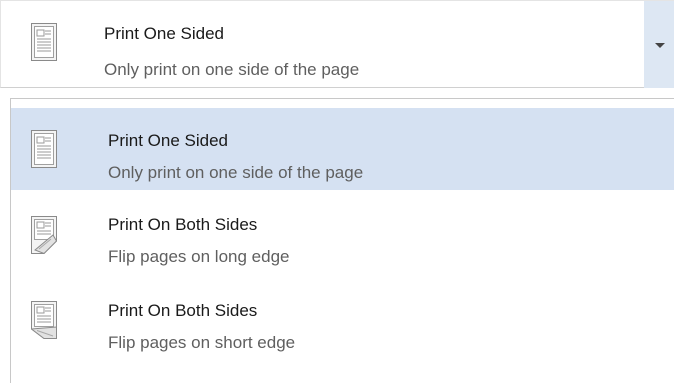 Image resolution: width=674 pixels, height=383 pixels. I want to click on chevron-down-icon, so click(660, 45).